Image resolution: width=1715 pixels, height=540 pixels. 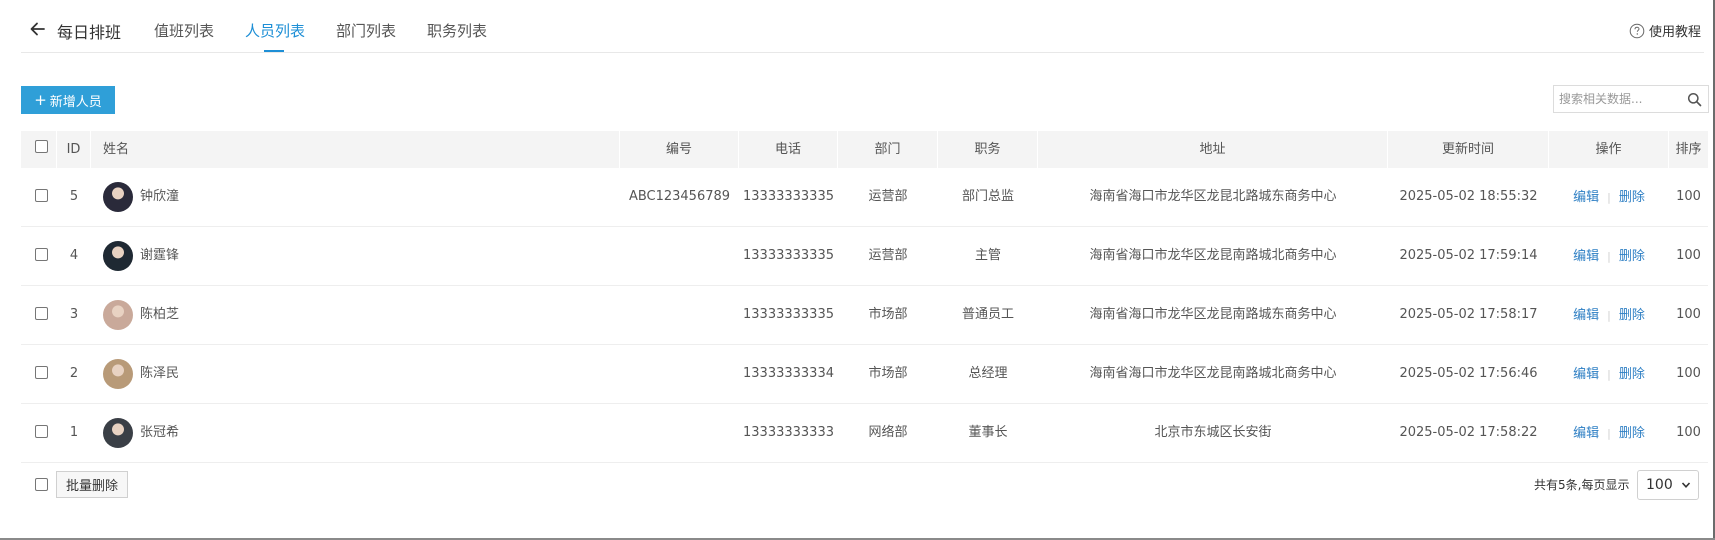 I want to click on header-name: 姓名, so click(x=355, y=149).